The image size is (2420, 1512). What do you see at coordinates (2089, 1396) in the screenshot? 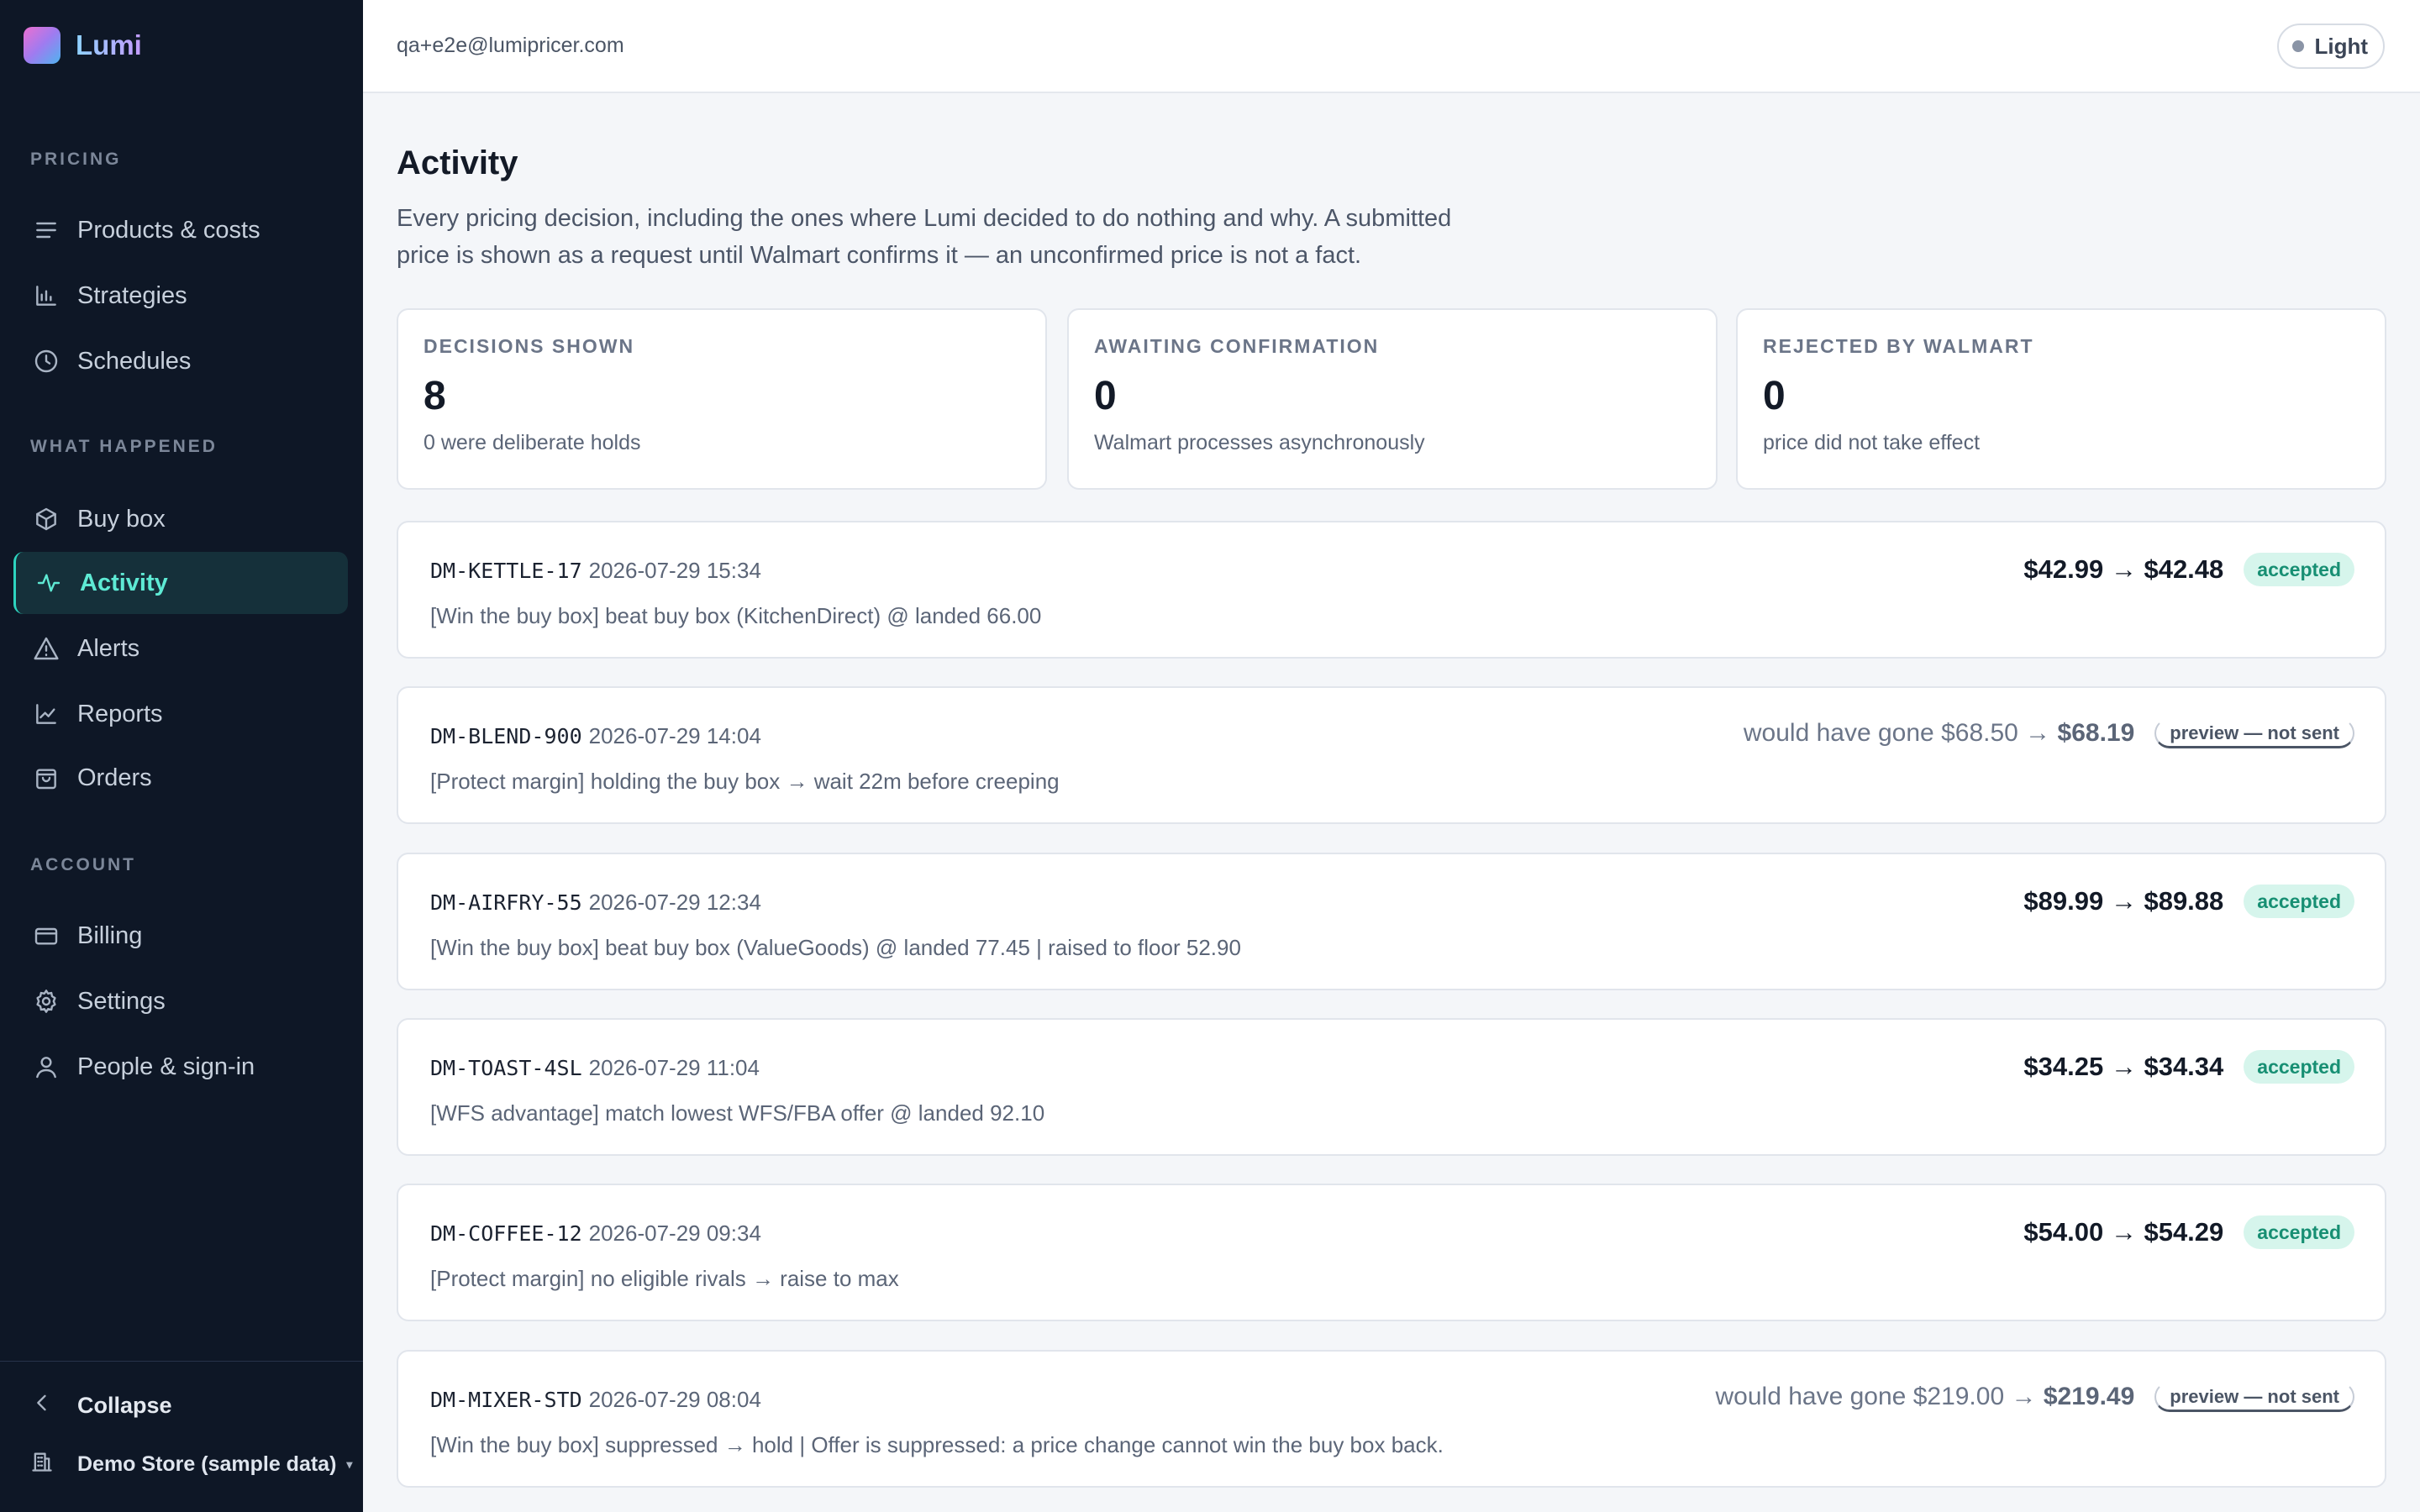
I see `would-target-price: $219.49` at bounding box center [2089, 1396].